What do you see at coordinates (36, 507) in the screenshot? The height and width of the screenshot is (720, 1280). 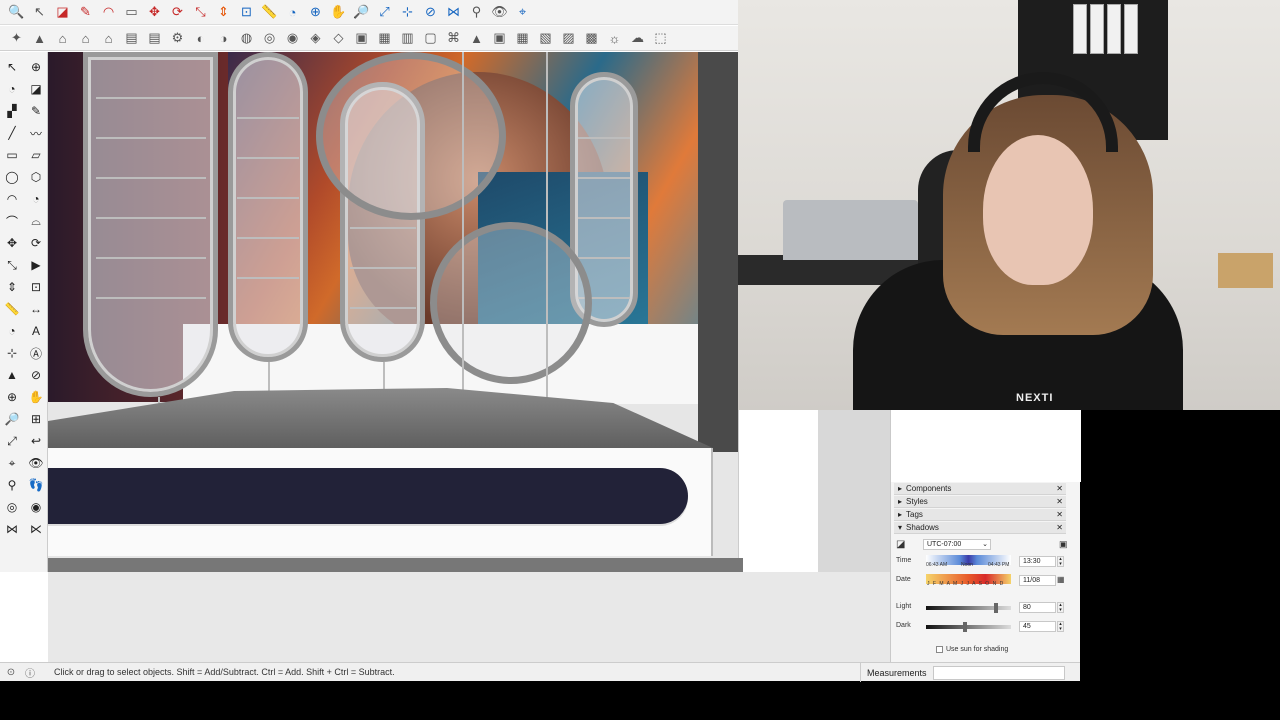 I see `section-display-icon: ◉` at bounding box center [36, 507].